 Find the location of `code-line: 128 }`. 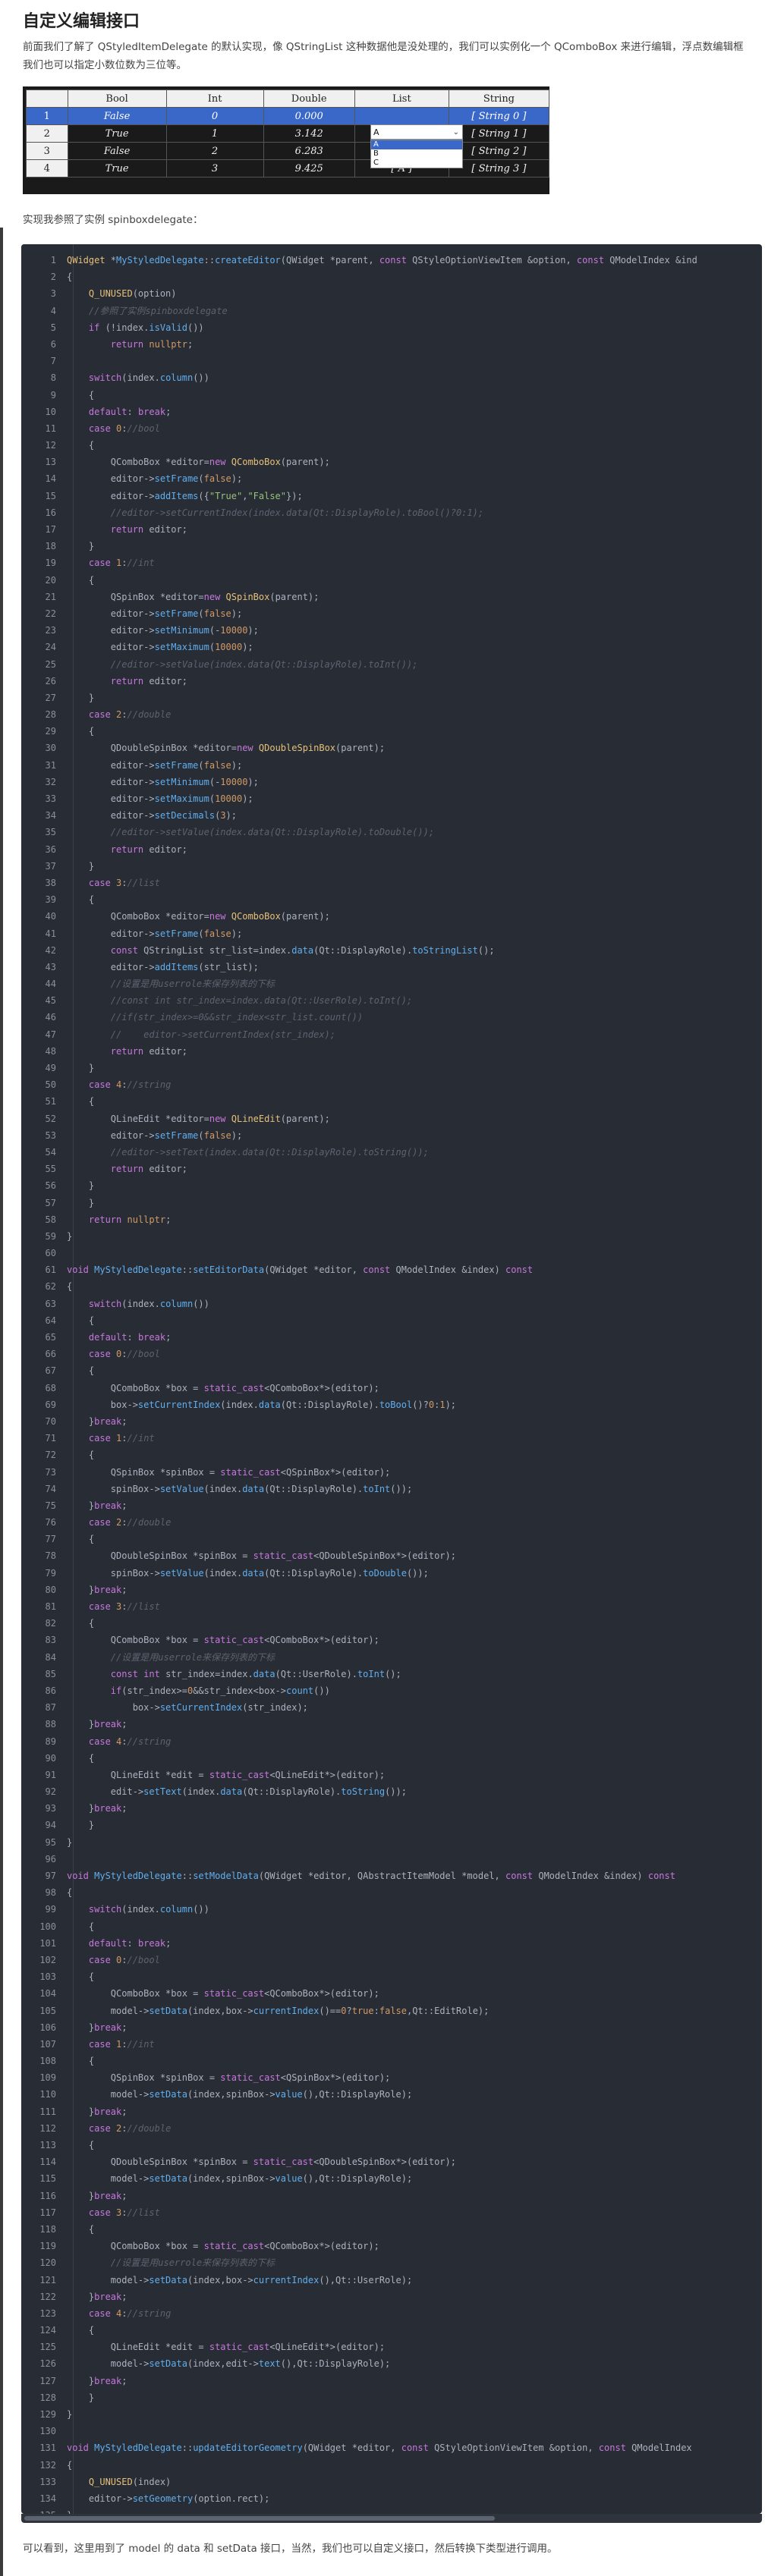

code-line: 128 } is located at coordinates (391, 2397).